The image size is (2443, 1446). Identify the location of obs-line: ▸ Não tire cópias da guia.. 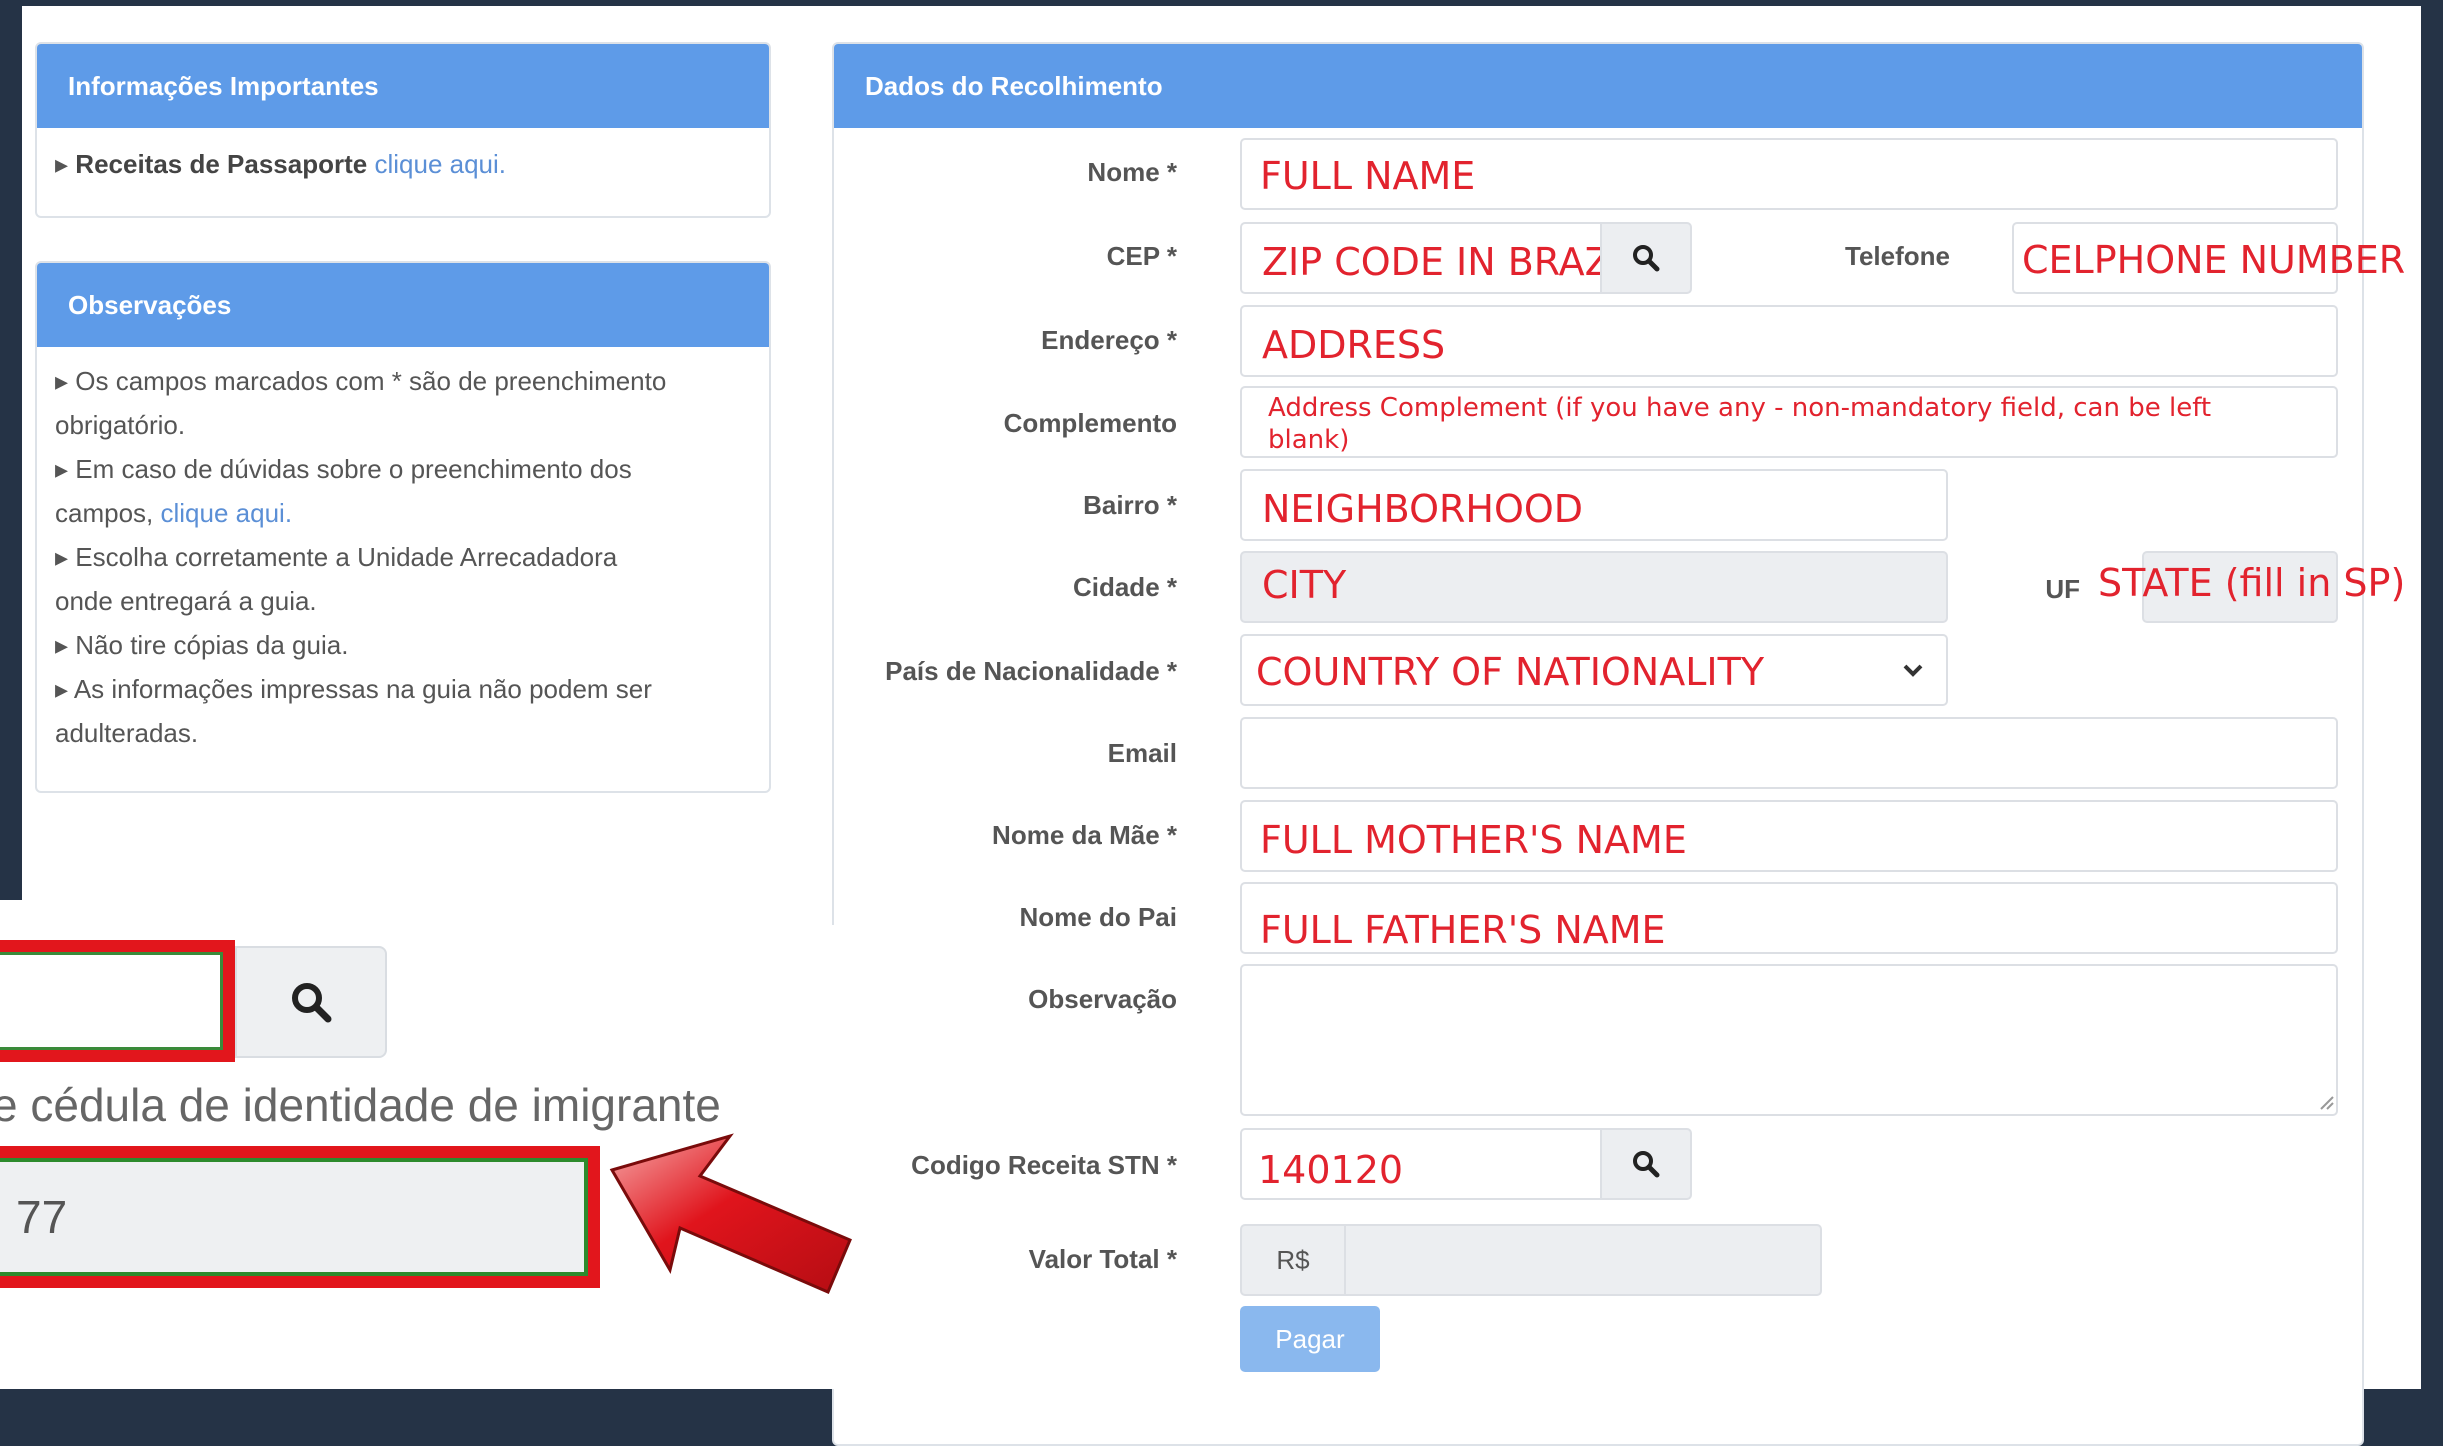
(202, 645).